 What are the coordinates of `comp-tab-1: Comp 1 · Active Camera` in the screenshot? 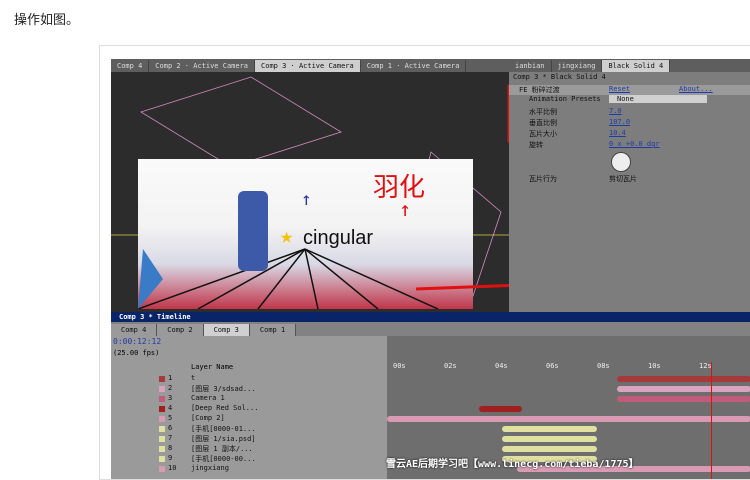 It's located at (414, 65).